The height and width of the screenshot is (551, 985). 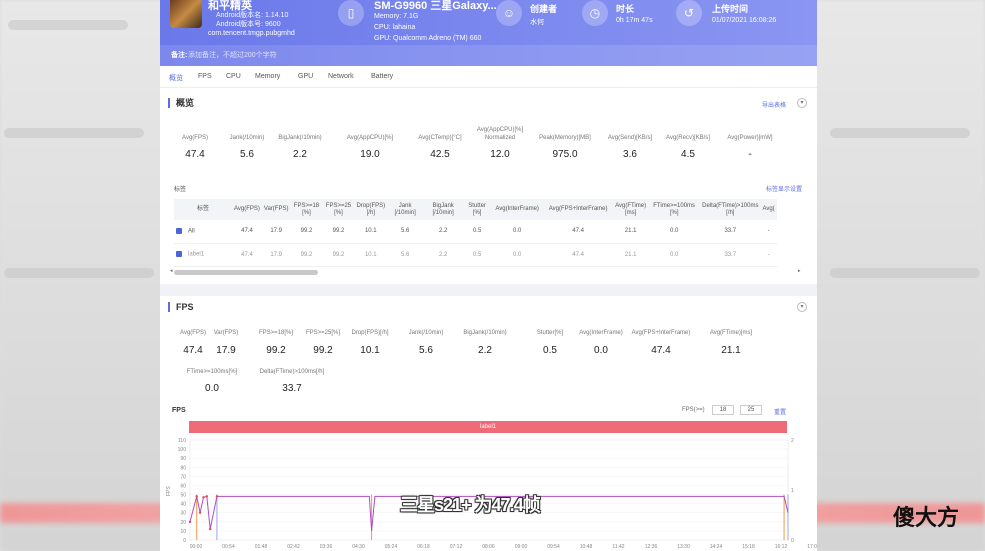 What do you see at coordinates (341, 76) in the screenshot?
I see `tab-network: Network` at bounding box center [341, 76].